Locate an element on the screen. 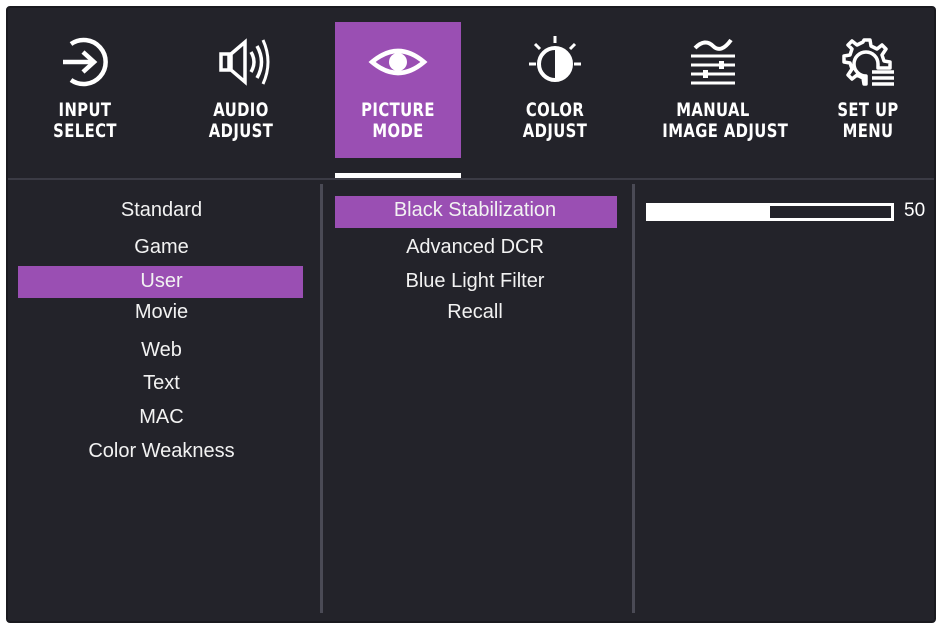  tab-label: INPUT SELECT is located at coordinates (85, 120).